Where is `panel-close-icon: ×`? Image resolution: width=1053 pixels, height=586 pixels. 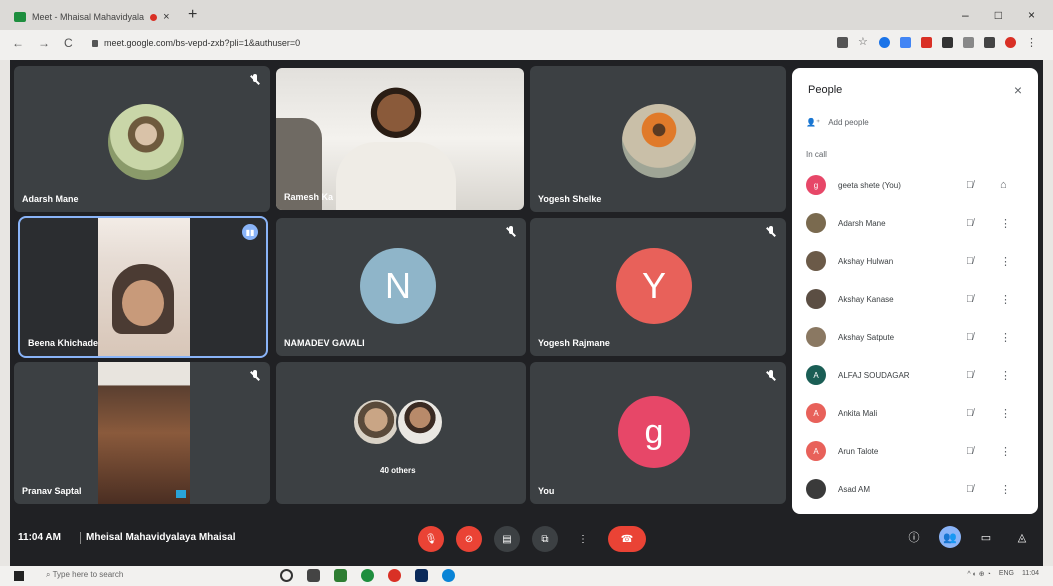 panel-close-icon: × is located at coordinates (1018, 90).